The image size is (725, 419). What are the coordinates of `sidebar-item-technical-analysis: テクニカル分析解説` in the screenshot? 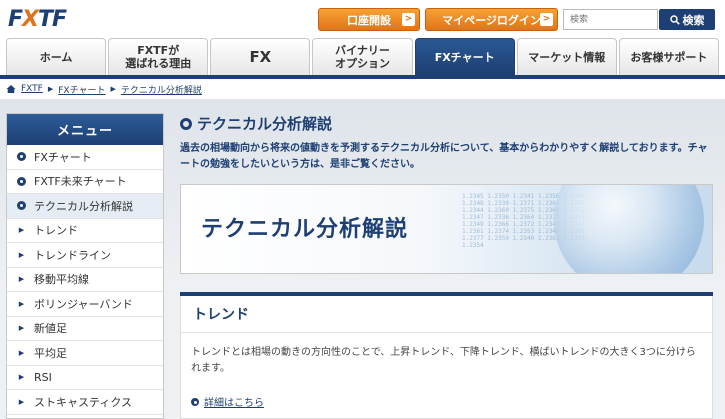 It's located at (85, 206).